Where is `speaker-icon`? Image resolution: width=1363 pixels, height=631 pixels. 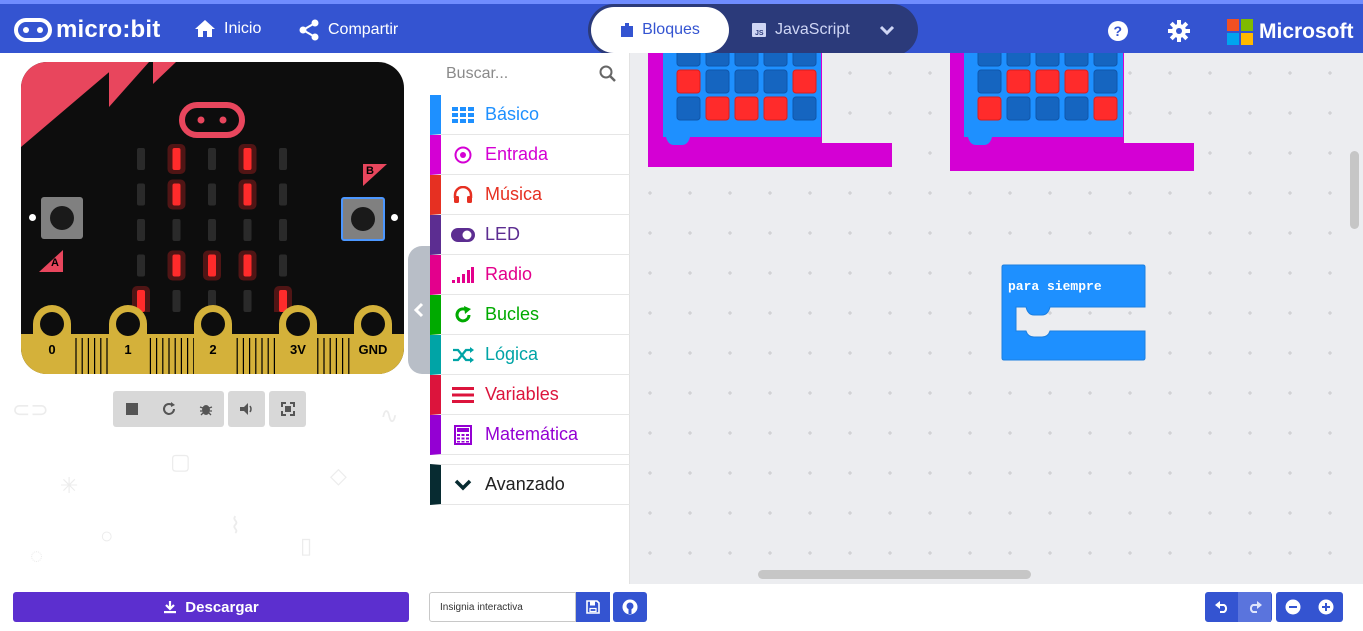
speaker-icon is located at coordinates (245, 409).